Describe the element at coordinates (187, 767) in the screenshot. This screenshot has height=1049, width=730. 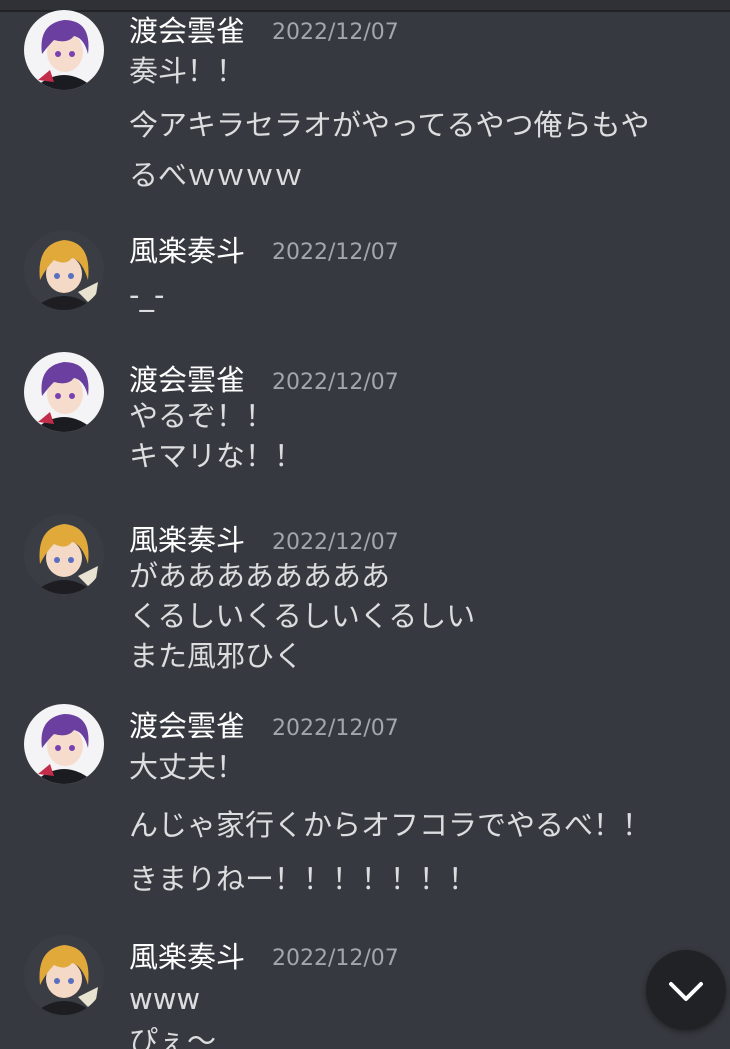
I see `message-text: 大丈夫！` at that location.